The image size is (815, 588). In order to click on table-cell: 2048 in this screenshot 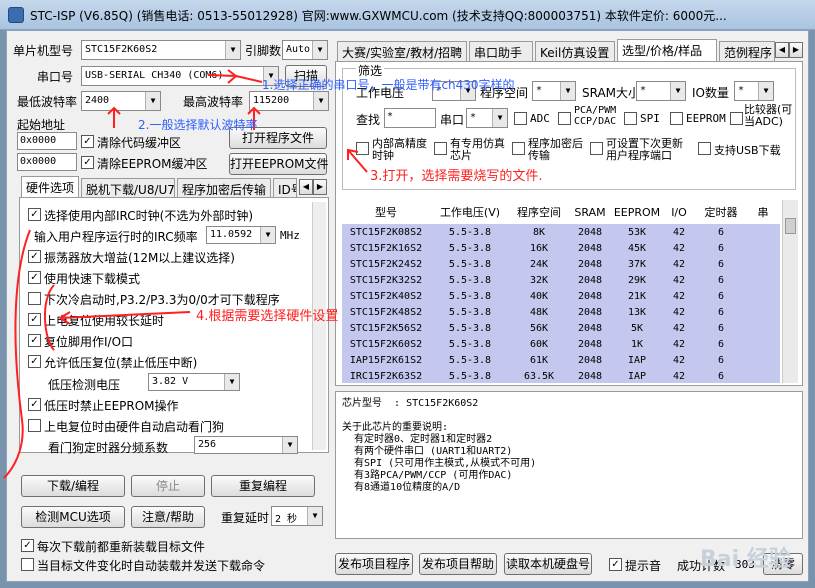, I will do `click(590, 296)`.